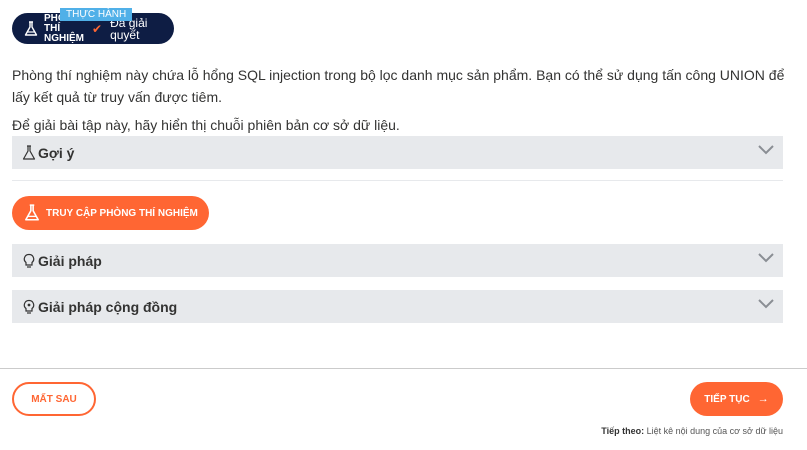  Describe the element at coordinates (397, 152) in the screenshot. I see `hint-accordion: Gợi ý` at that location.